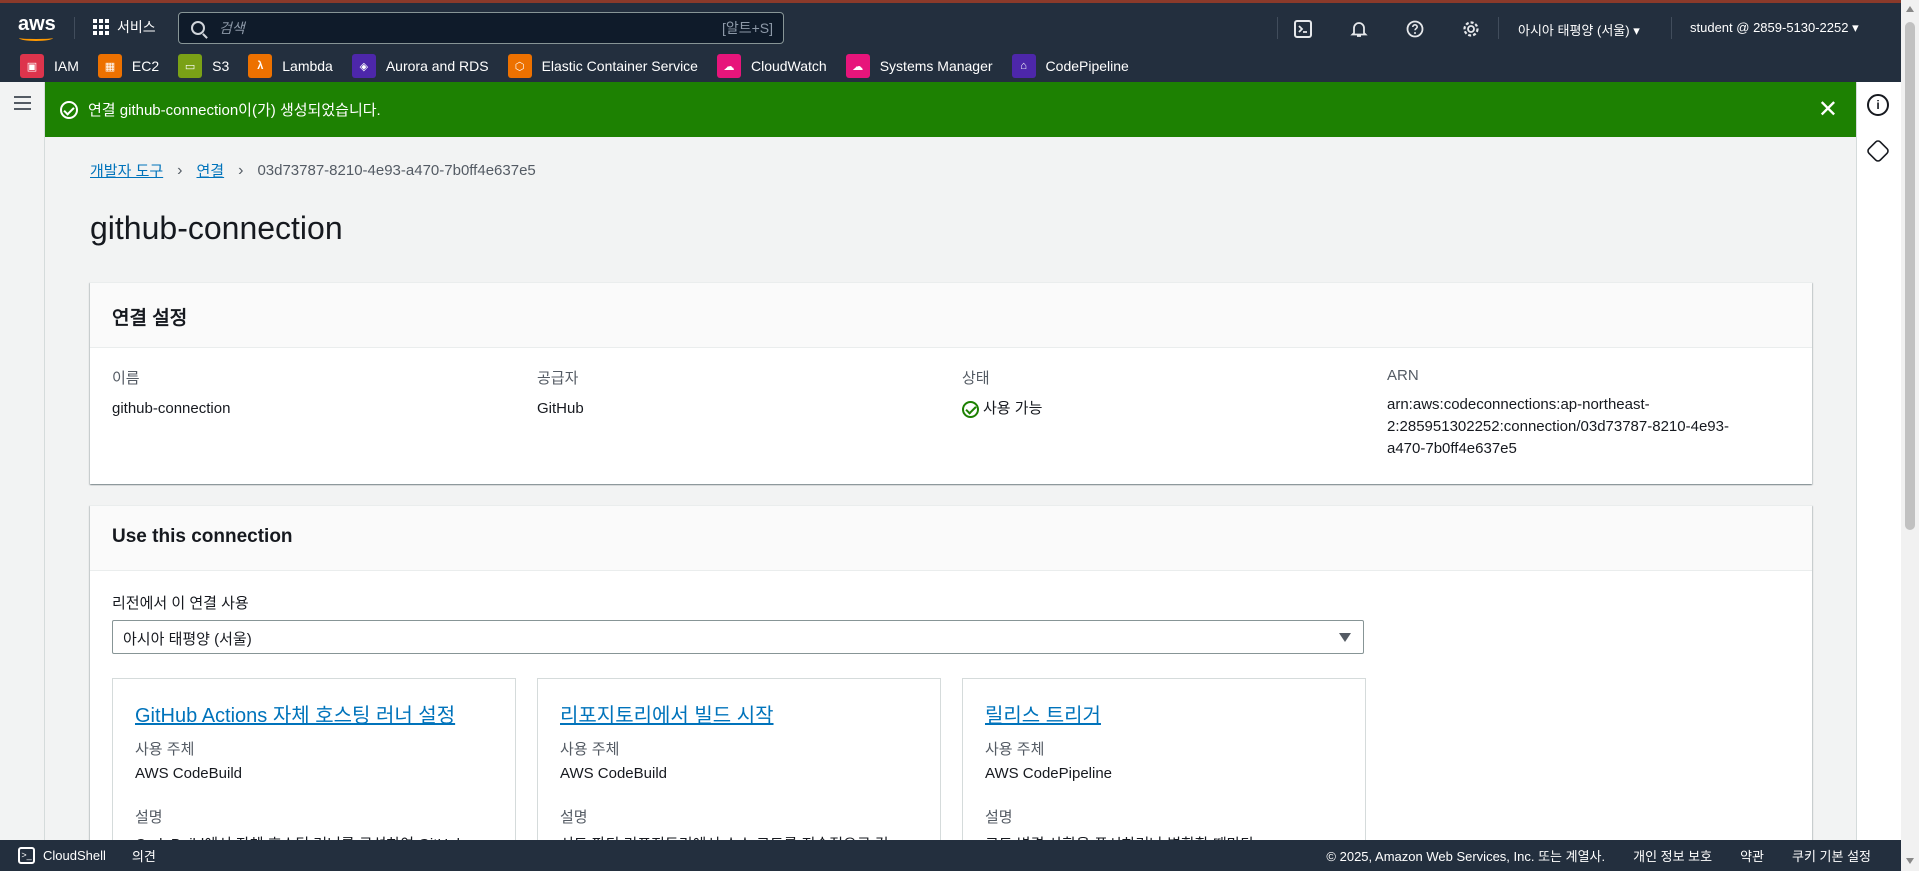  Describe the element at coordinates (1359, 31) in the screenshot. I see `bell-icon` at that location.